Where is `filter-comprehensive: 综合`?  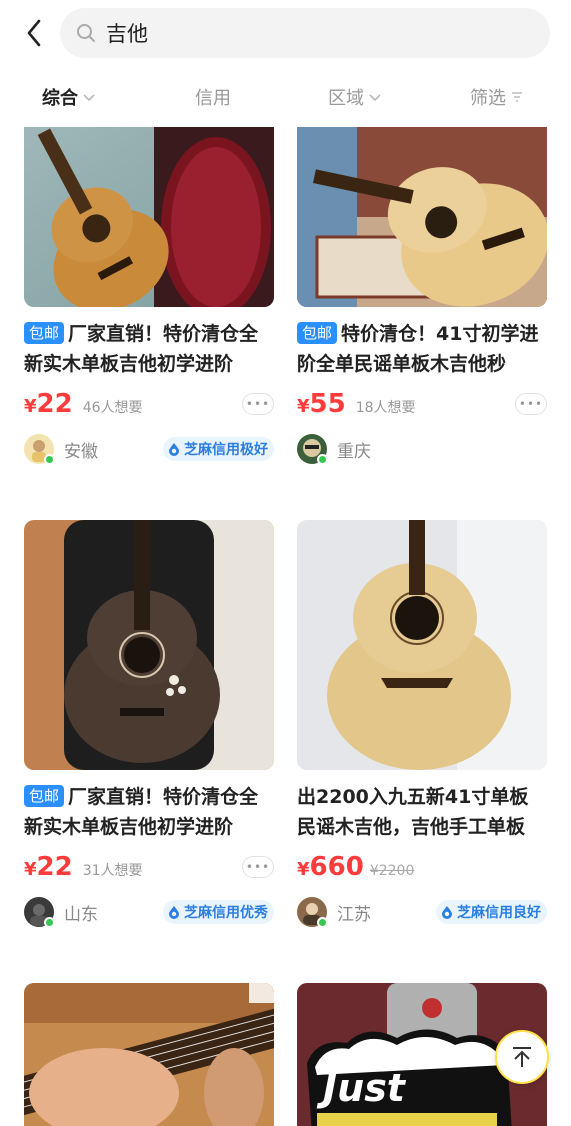
filter-comprehensive: 综合 is located at coordinates (69, 97).